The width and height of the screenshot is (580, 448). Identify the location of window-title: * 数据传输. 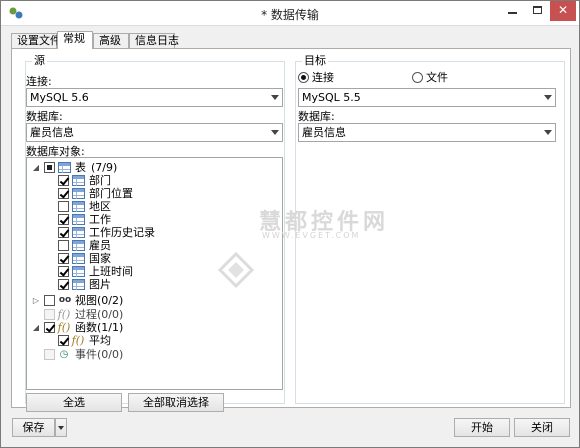
(290, 15).